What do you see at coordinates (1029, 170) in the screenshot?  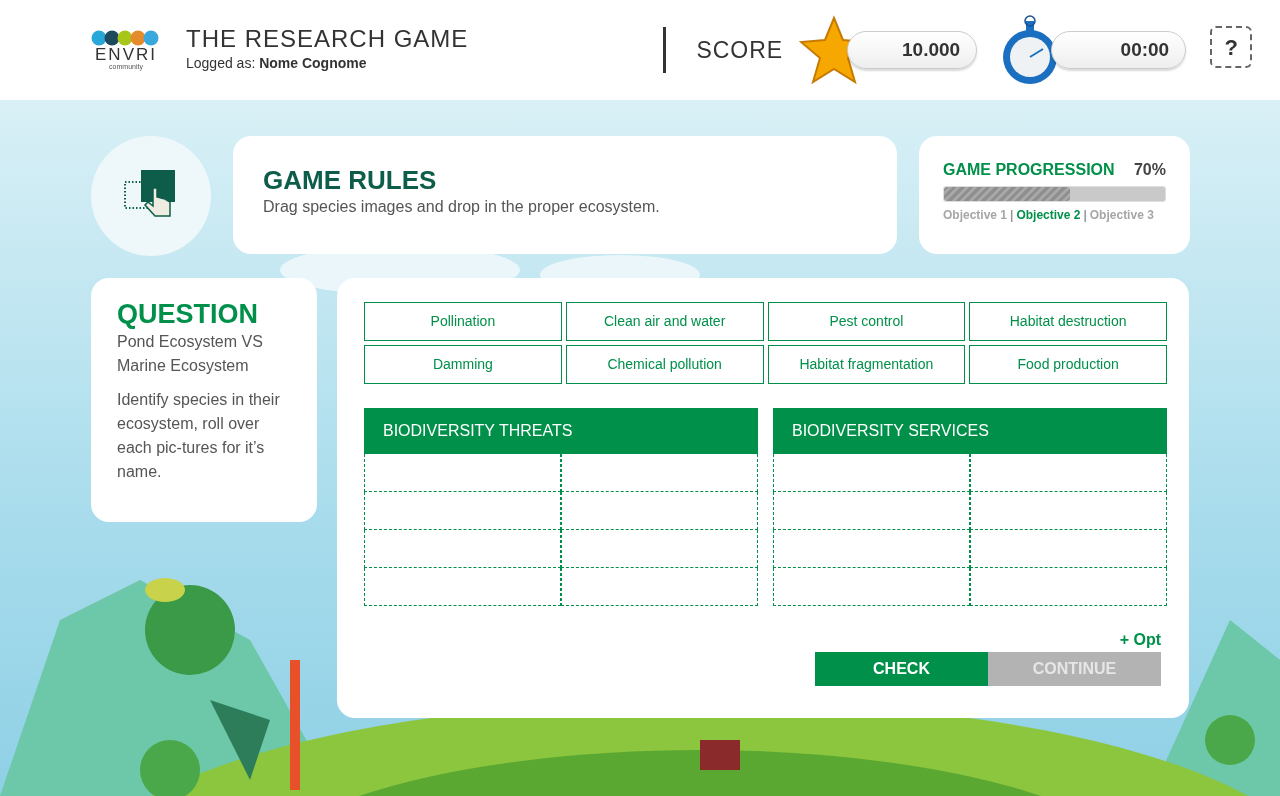 I see `progression-title: GAME PROGRESSION` at bounding box center [1029, 170].